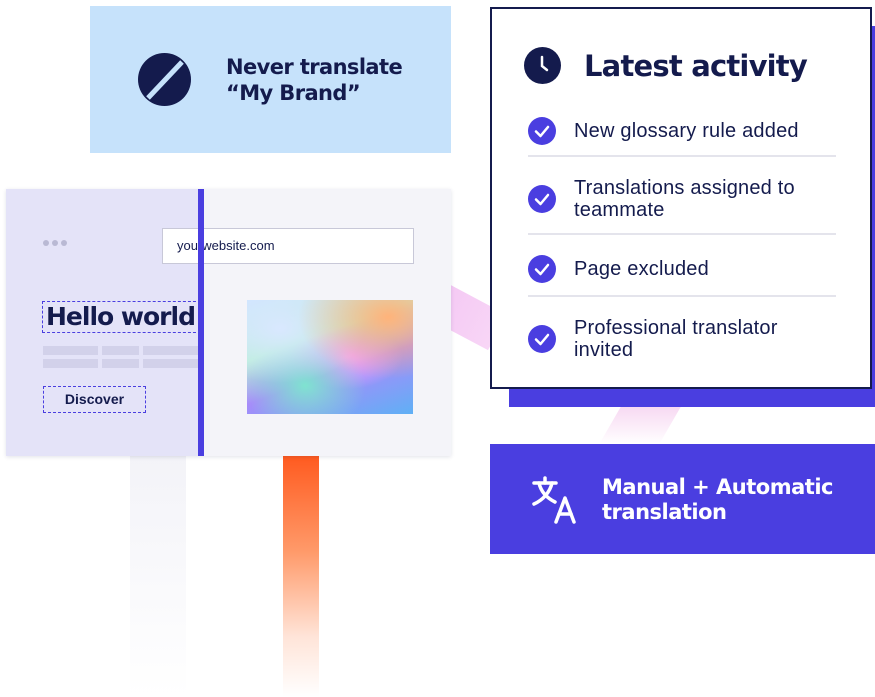 Image resolution: width=875 pixels, height=697 pixels. What do you see at coordinates (94, 399) in the screenshot?
I see `discover-button: Discover` at bounding box center [94, 399].